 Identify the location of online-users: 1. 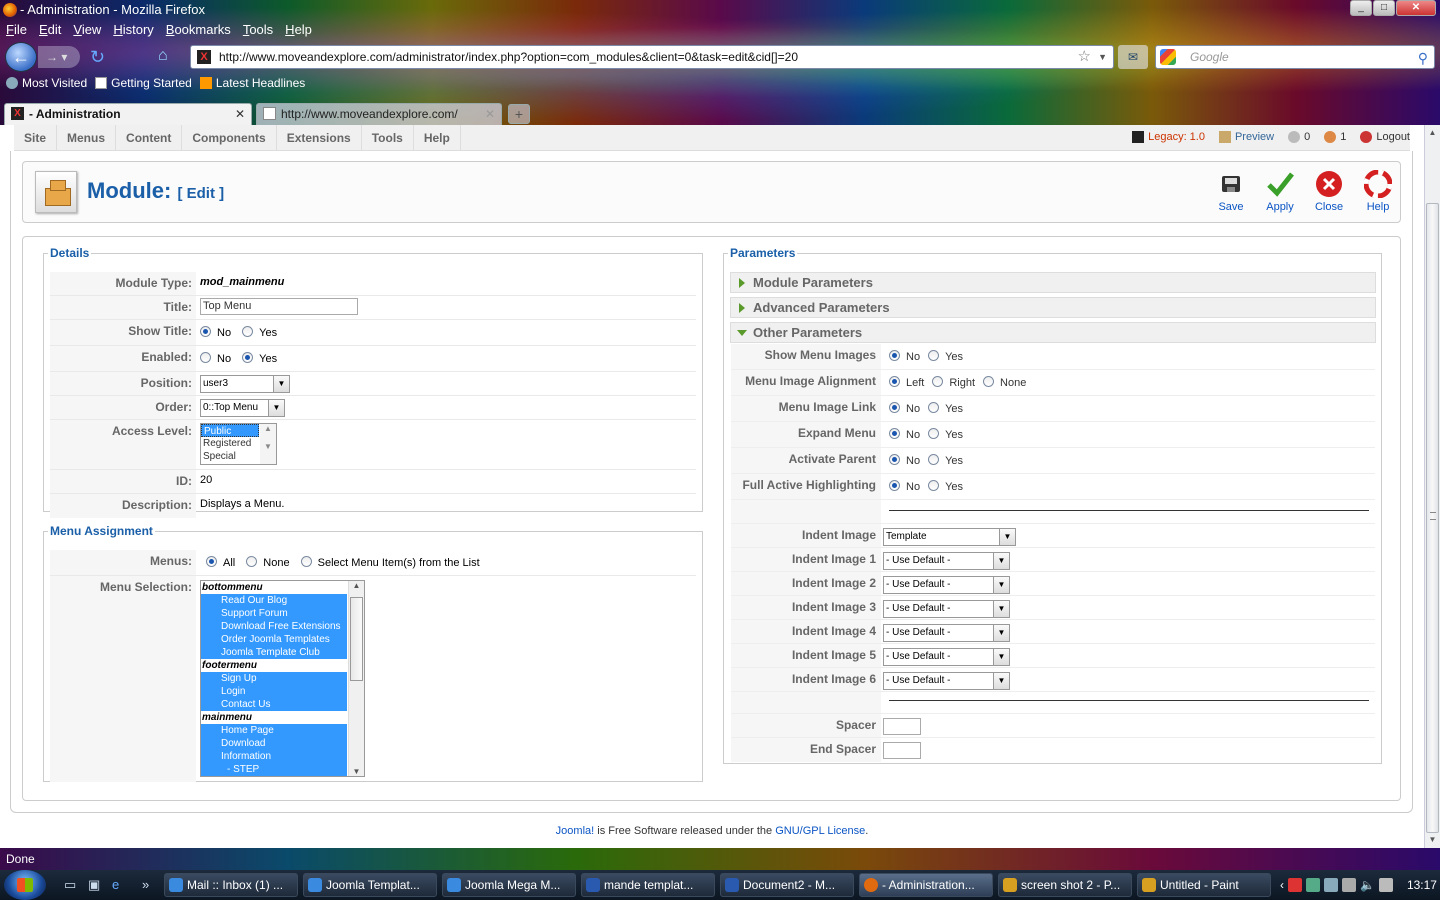
(1335, 137).